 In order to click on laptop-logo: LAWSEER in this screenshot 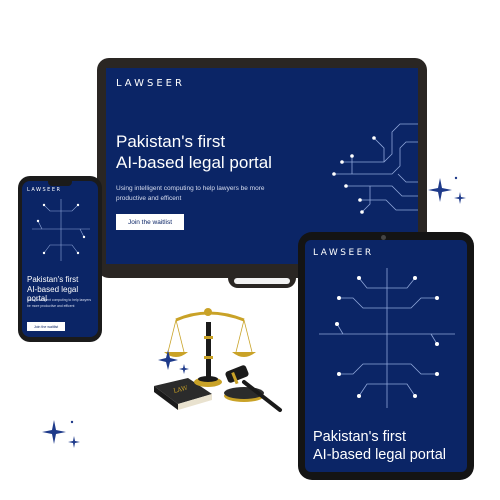, I will do `click(150, 83)`.